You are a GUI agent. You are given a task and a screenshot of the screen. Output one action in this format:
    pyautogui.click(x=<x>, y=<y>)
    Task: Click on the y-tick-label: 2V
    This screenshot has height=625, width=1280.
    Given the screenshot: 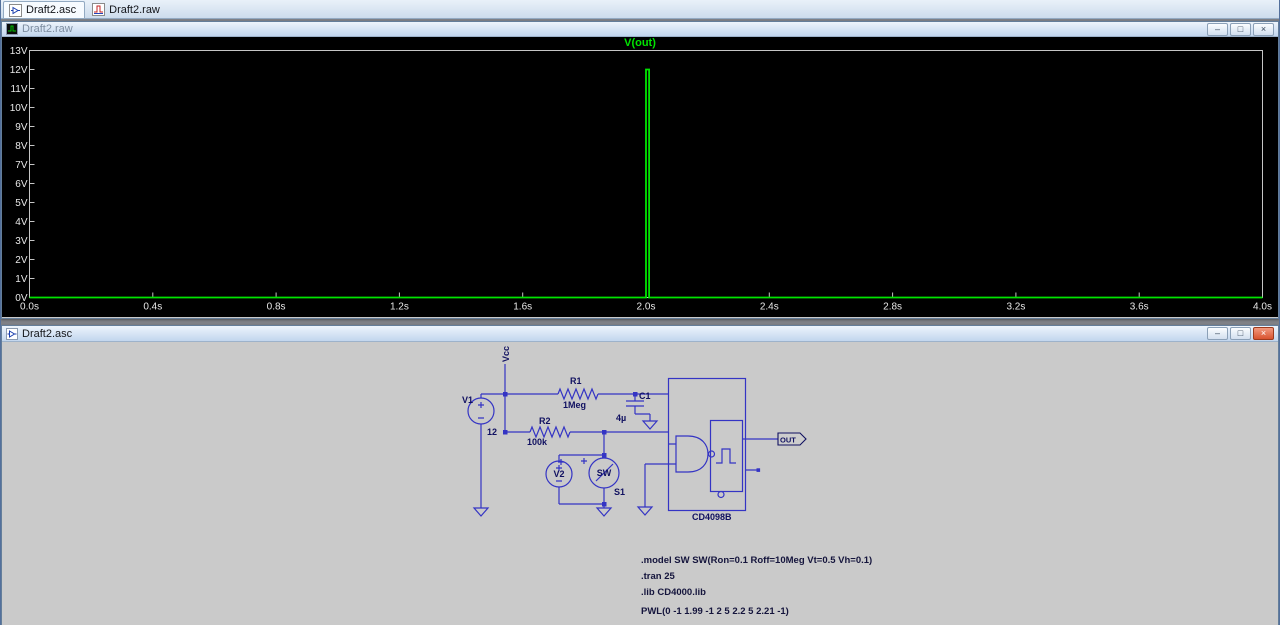 What is the action you would take?
    pyautogui.click(x=21, y=260)
    